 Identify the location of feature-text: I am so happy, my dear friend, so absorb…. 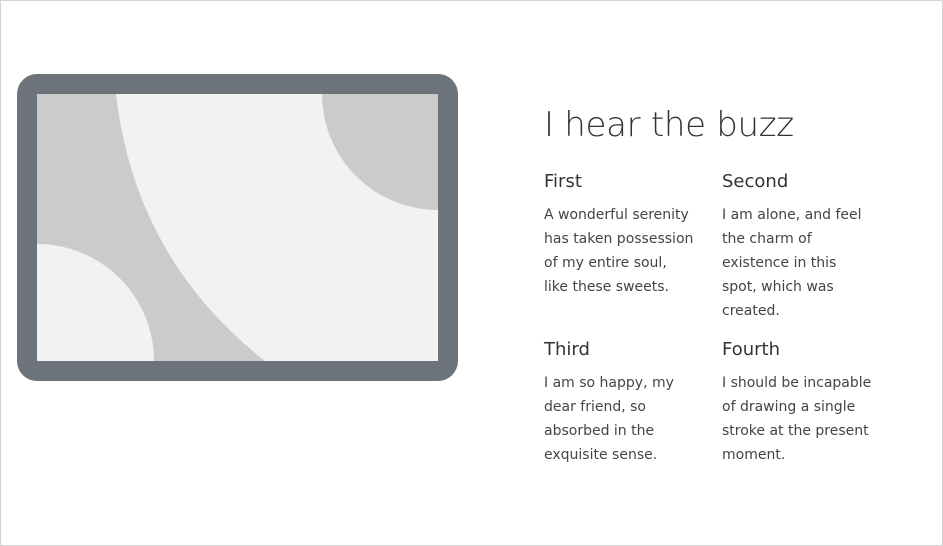
(609, 419).